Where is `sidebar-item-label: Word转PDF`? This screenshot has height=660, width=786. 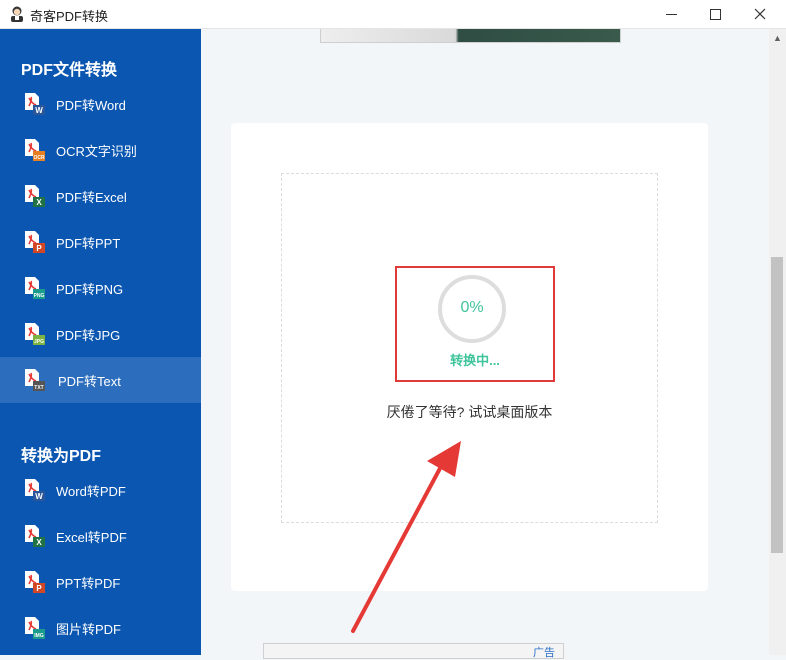
sidebar-item-label: Word转PDF is located at coordinates (91, 491).